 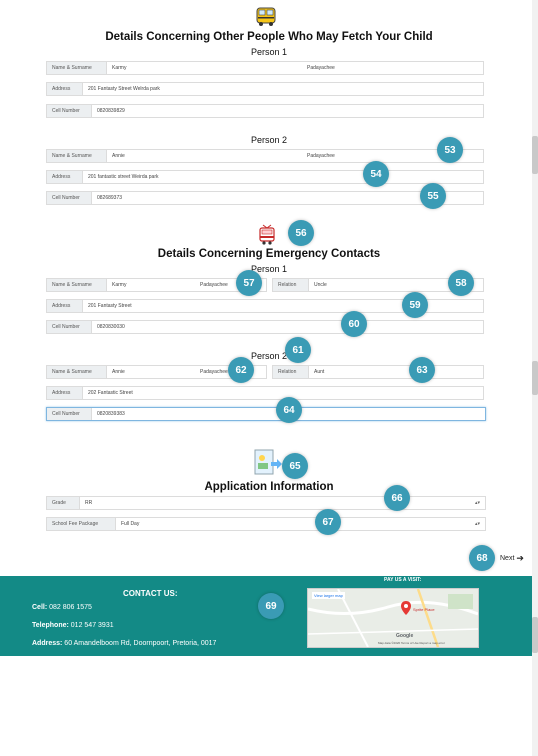 What do you see at coordinates (268, 463) in the screenshot?
I see `document-arrow-icon` at bounding box center [268, 463].